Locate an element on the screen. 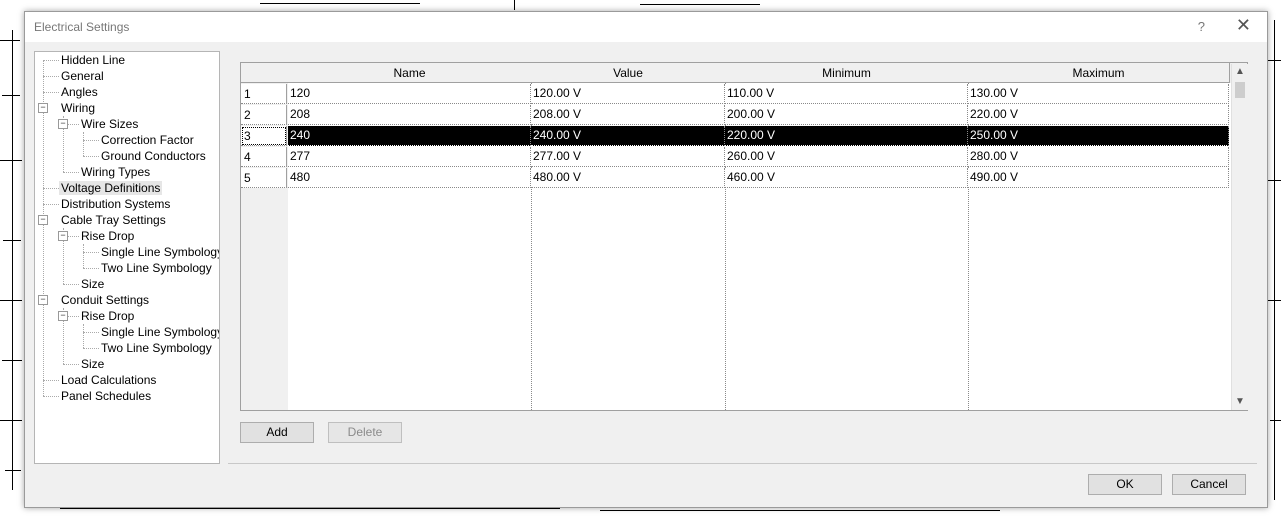 Image resolution: width=1281 pixels, height=516 pixels. table-row: 1 120 120.00 V 110.00 V 130.00 V is located at coordinates (744, 94).